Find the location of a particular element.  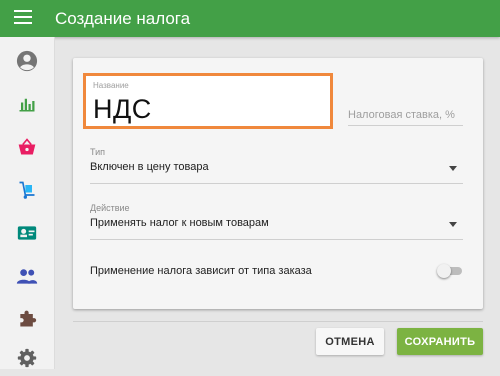

tax-action-label: Действие is located at coordinates (110, 208).